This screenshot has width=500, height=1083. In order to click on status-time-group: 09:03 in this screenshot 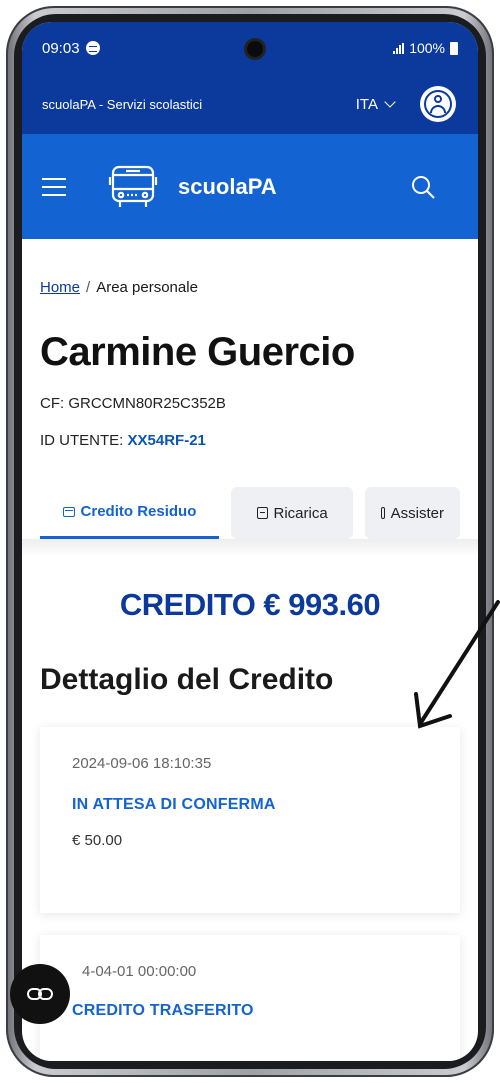, I will do `click(71, 48)`.